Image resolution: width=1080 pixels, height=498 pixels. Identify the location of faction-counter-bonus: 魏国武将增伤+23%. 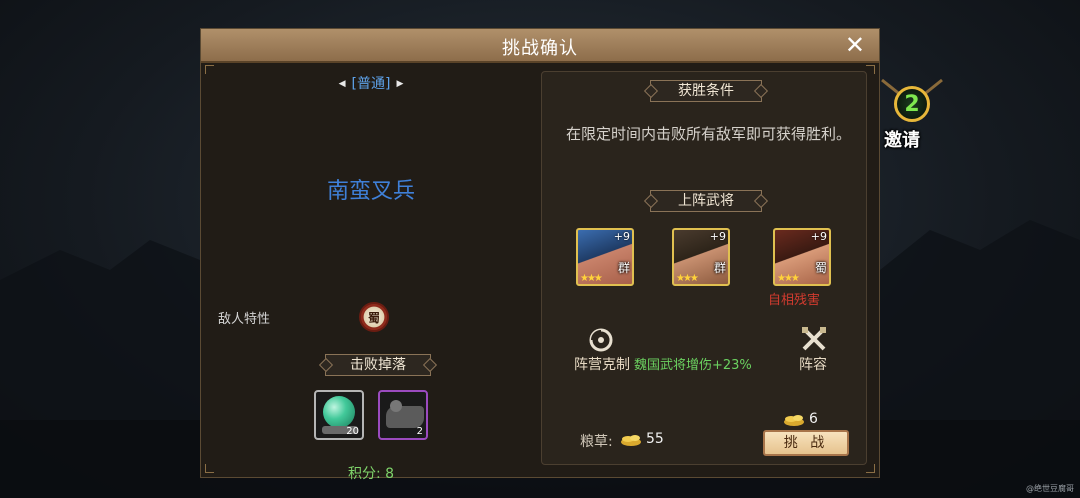
(693, 365).